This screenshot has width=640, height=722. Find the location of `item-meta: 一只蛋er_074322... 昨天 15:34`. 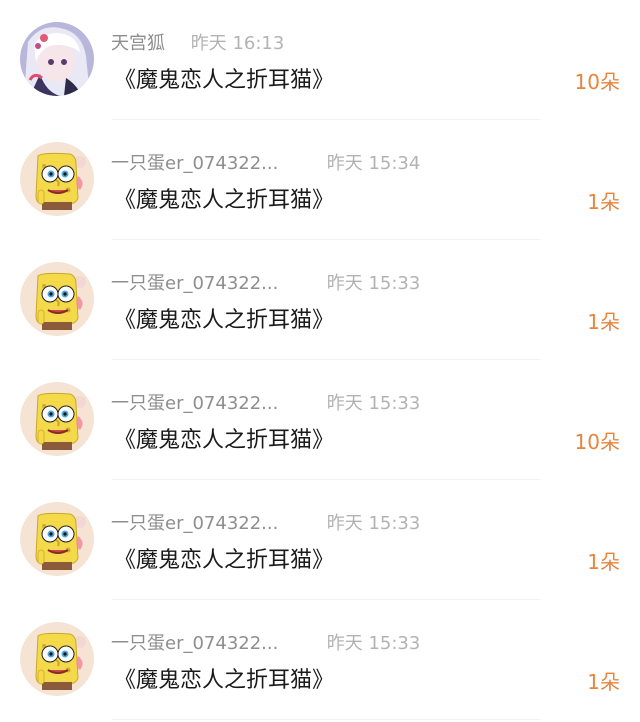

item-meta: 一只蛋er_074322... 昨天 15:34 is located at coordinates (265, 162).